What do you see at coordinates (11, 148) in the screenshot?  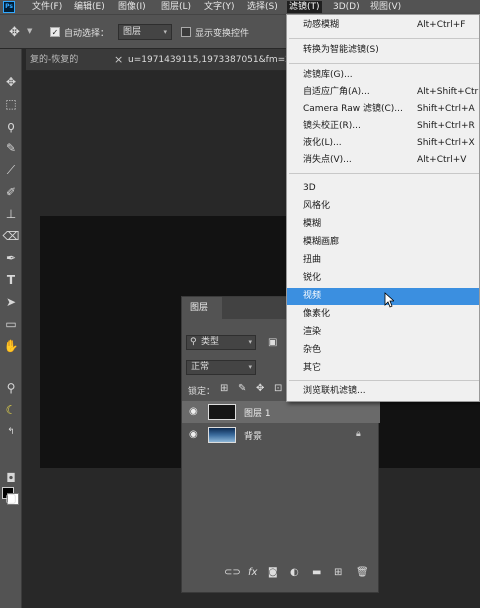 I see `quick-select-tool-icon: ✎` at bounding box center [11, 148].